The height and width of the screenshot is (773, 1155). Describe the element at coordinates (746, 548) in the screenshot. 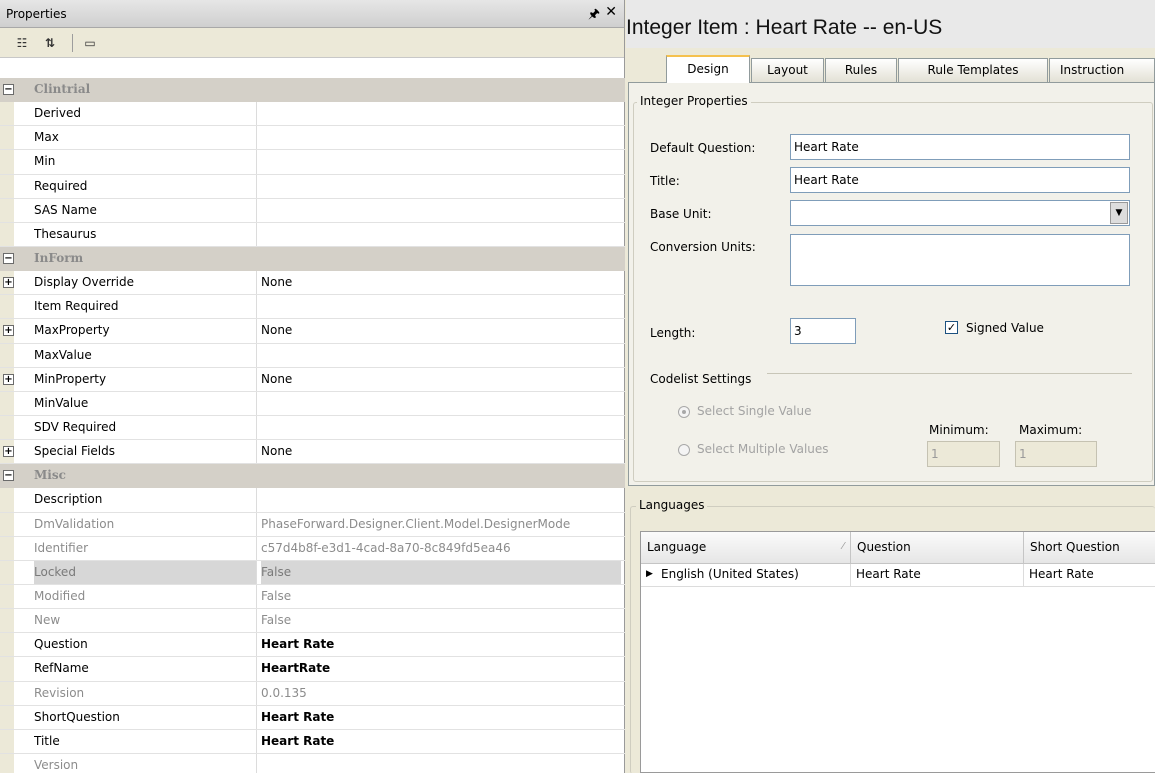

I see `column-header-language: Language ⁄` at that location.